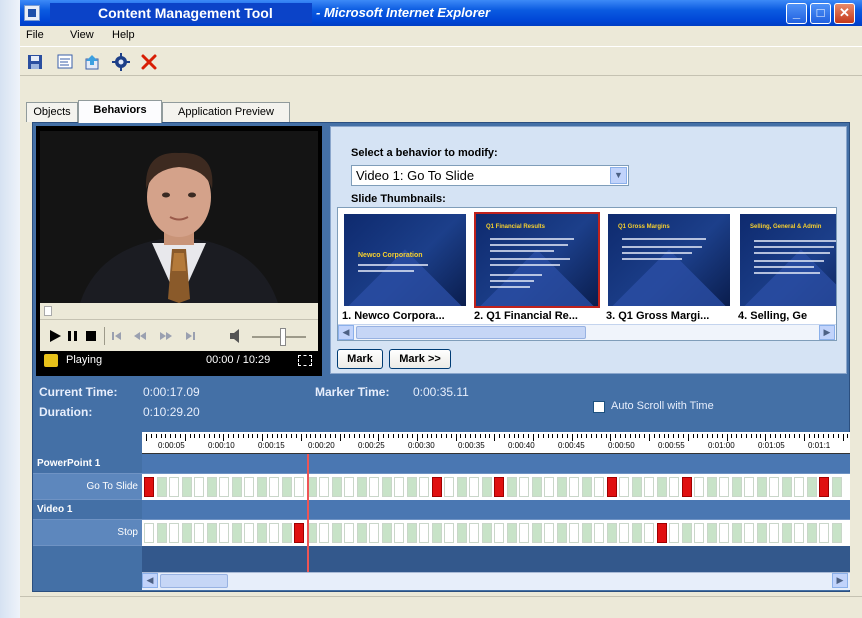  Describe the element at coordinates (93, 62) in the screenshot. I see `publish-icon` at that location.